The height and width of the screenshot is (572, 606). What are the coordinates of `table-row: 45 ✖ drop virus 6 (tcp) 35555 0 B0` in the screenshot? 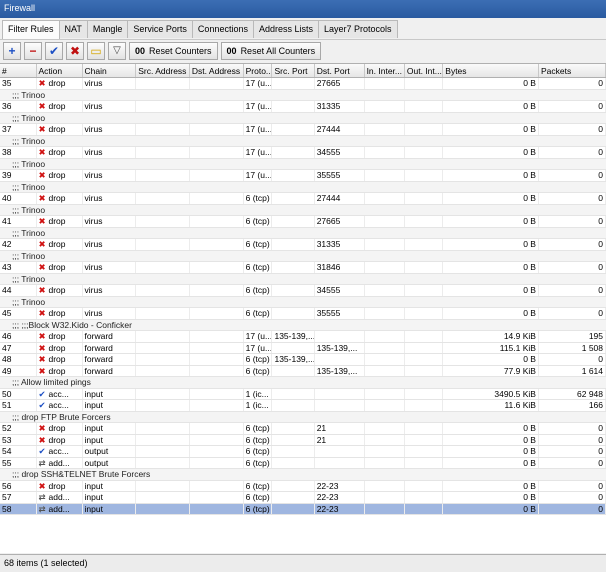 It's located at (303, 314).